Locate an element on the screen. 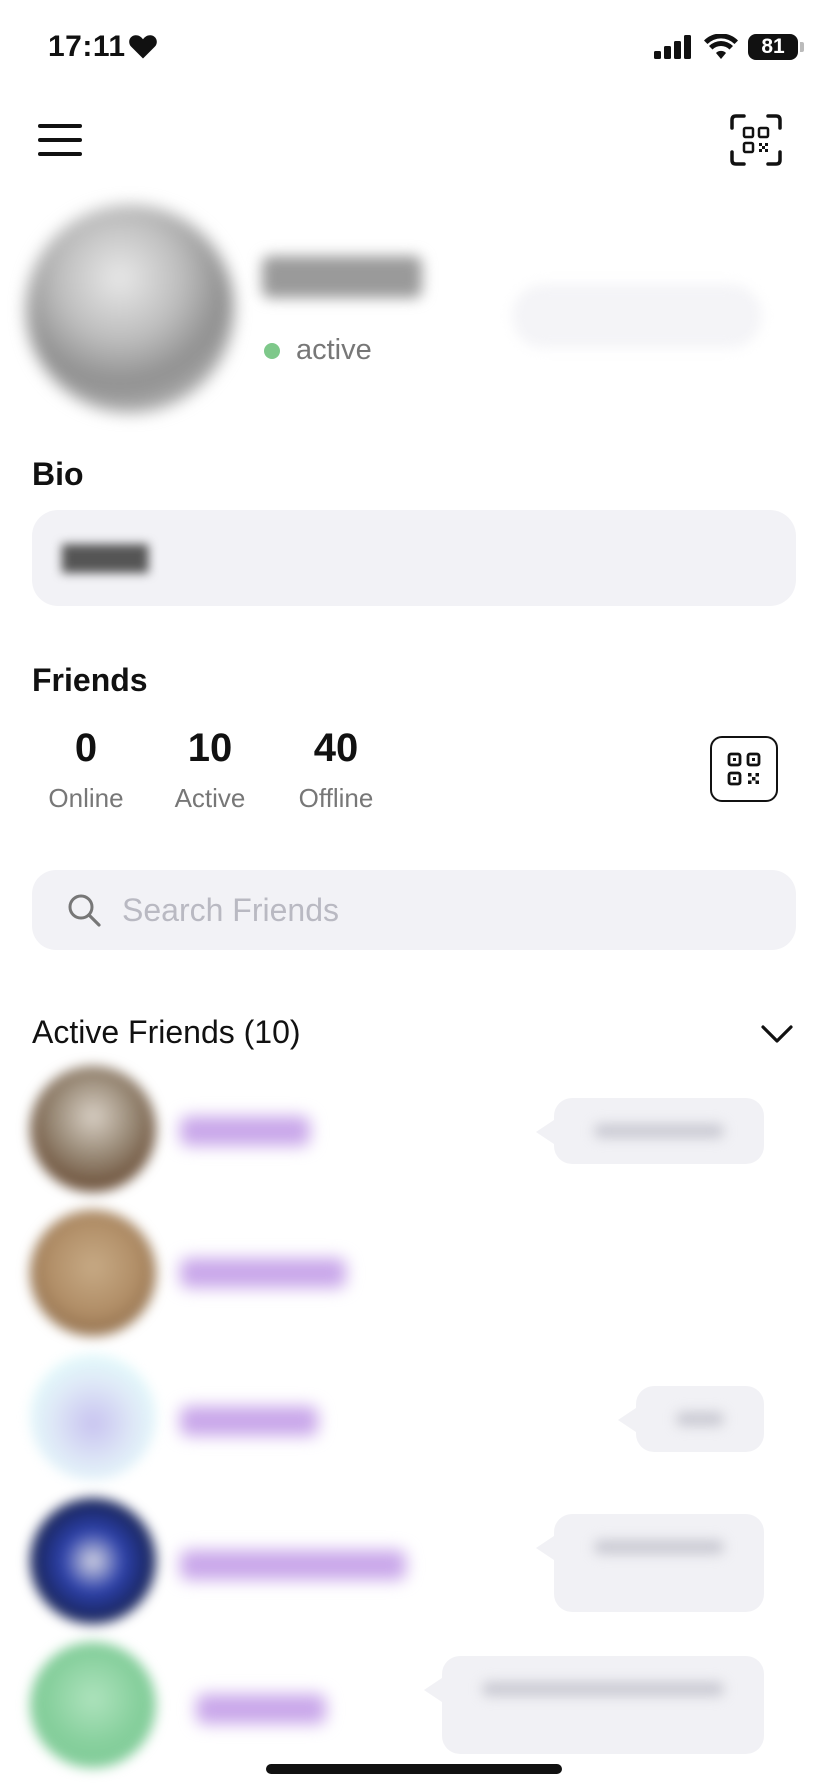  bio-text: ▇▇▇▇ is located at coordinates (105, 556).